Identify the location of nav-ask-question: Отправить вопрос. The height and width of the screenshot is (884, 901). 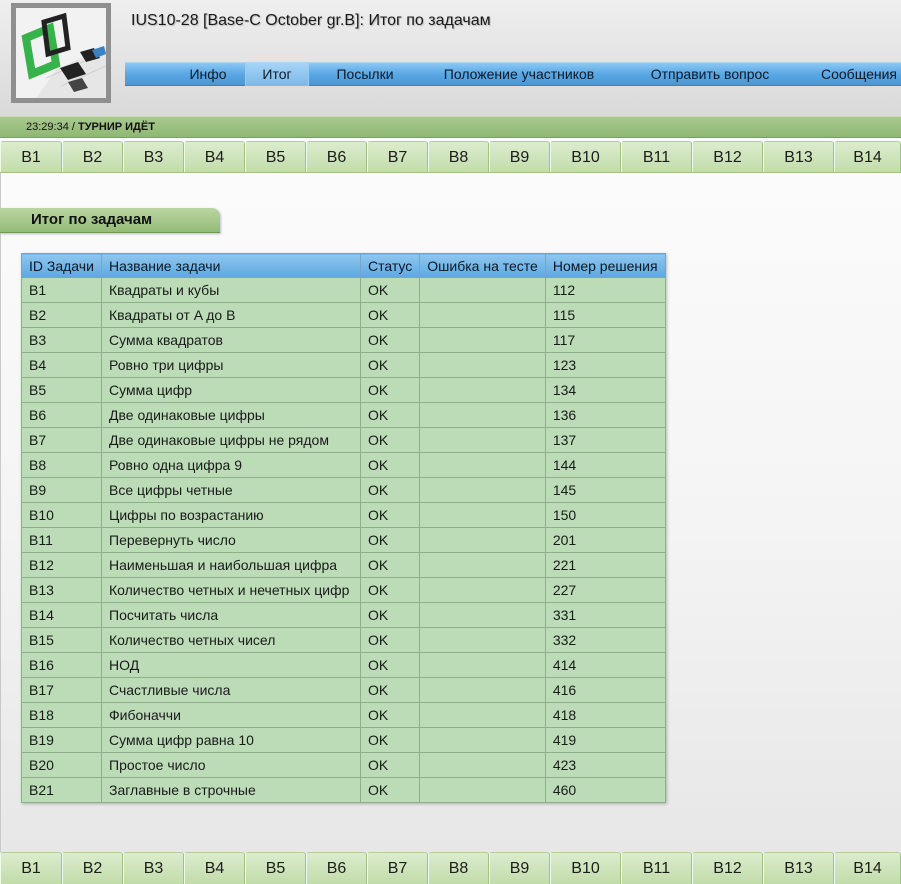
(710, 74).